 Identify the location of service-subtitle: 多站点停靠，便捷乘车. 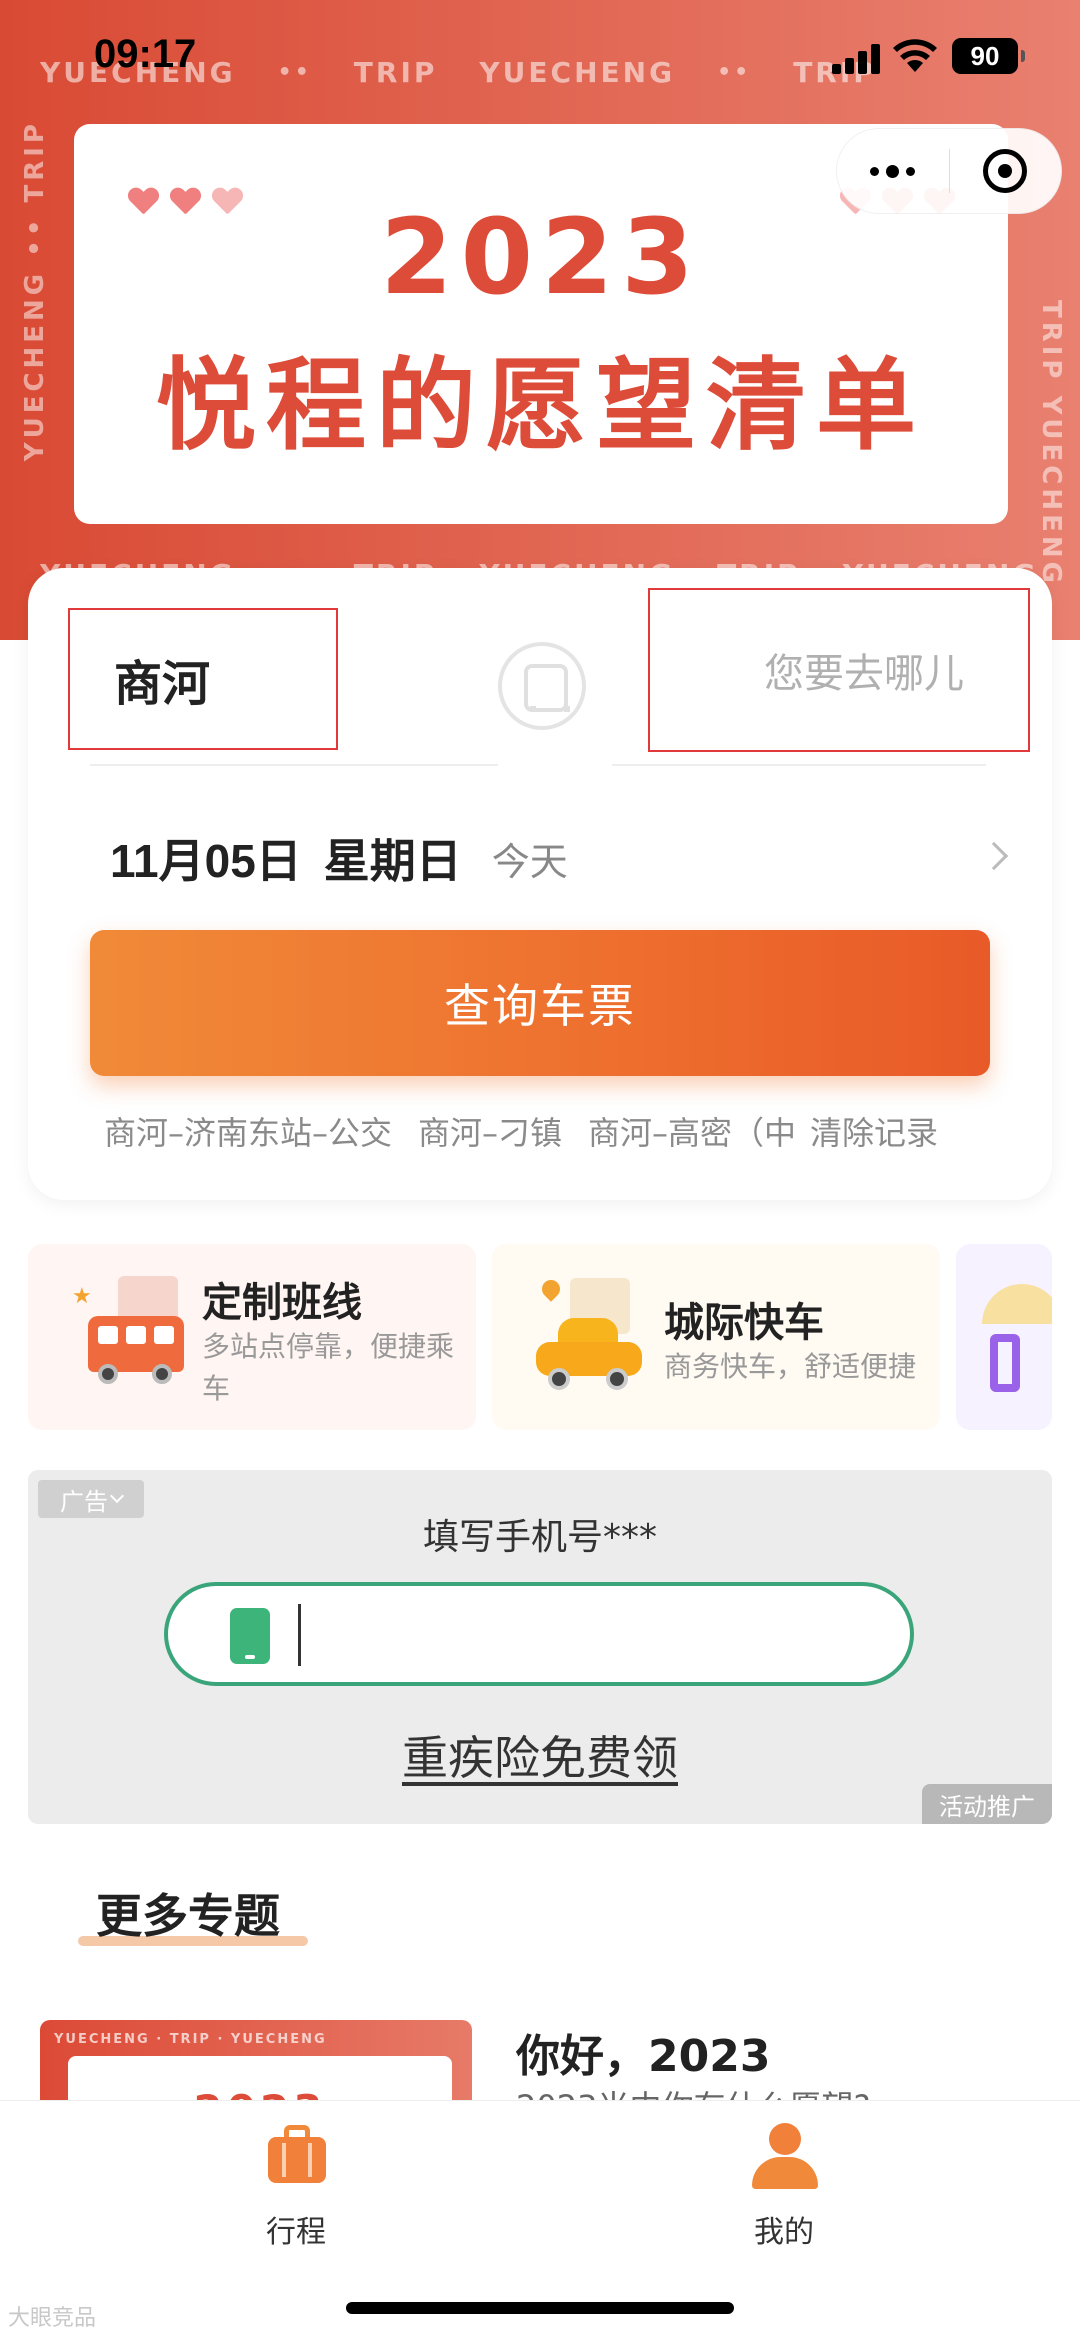
(328, 1367).